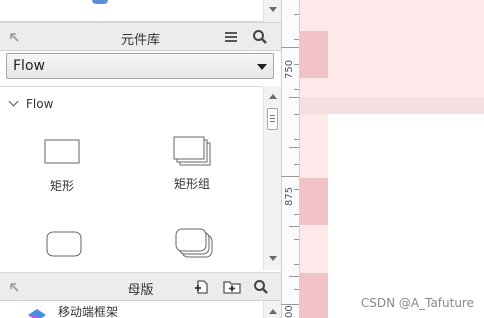  I want to click on previous-panel-strip, so click(140, 11).